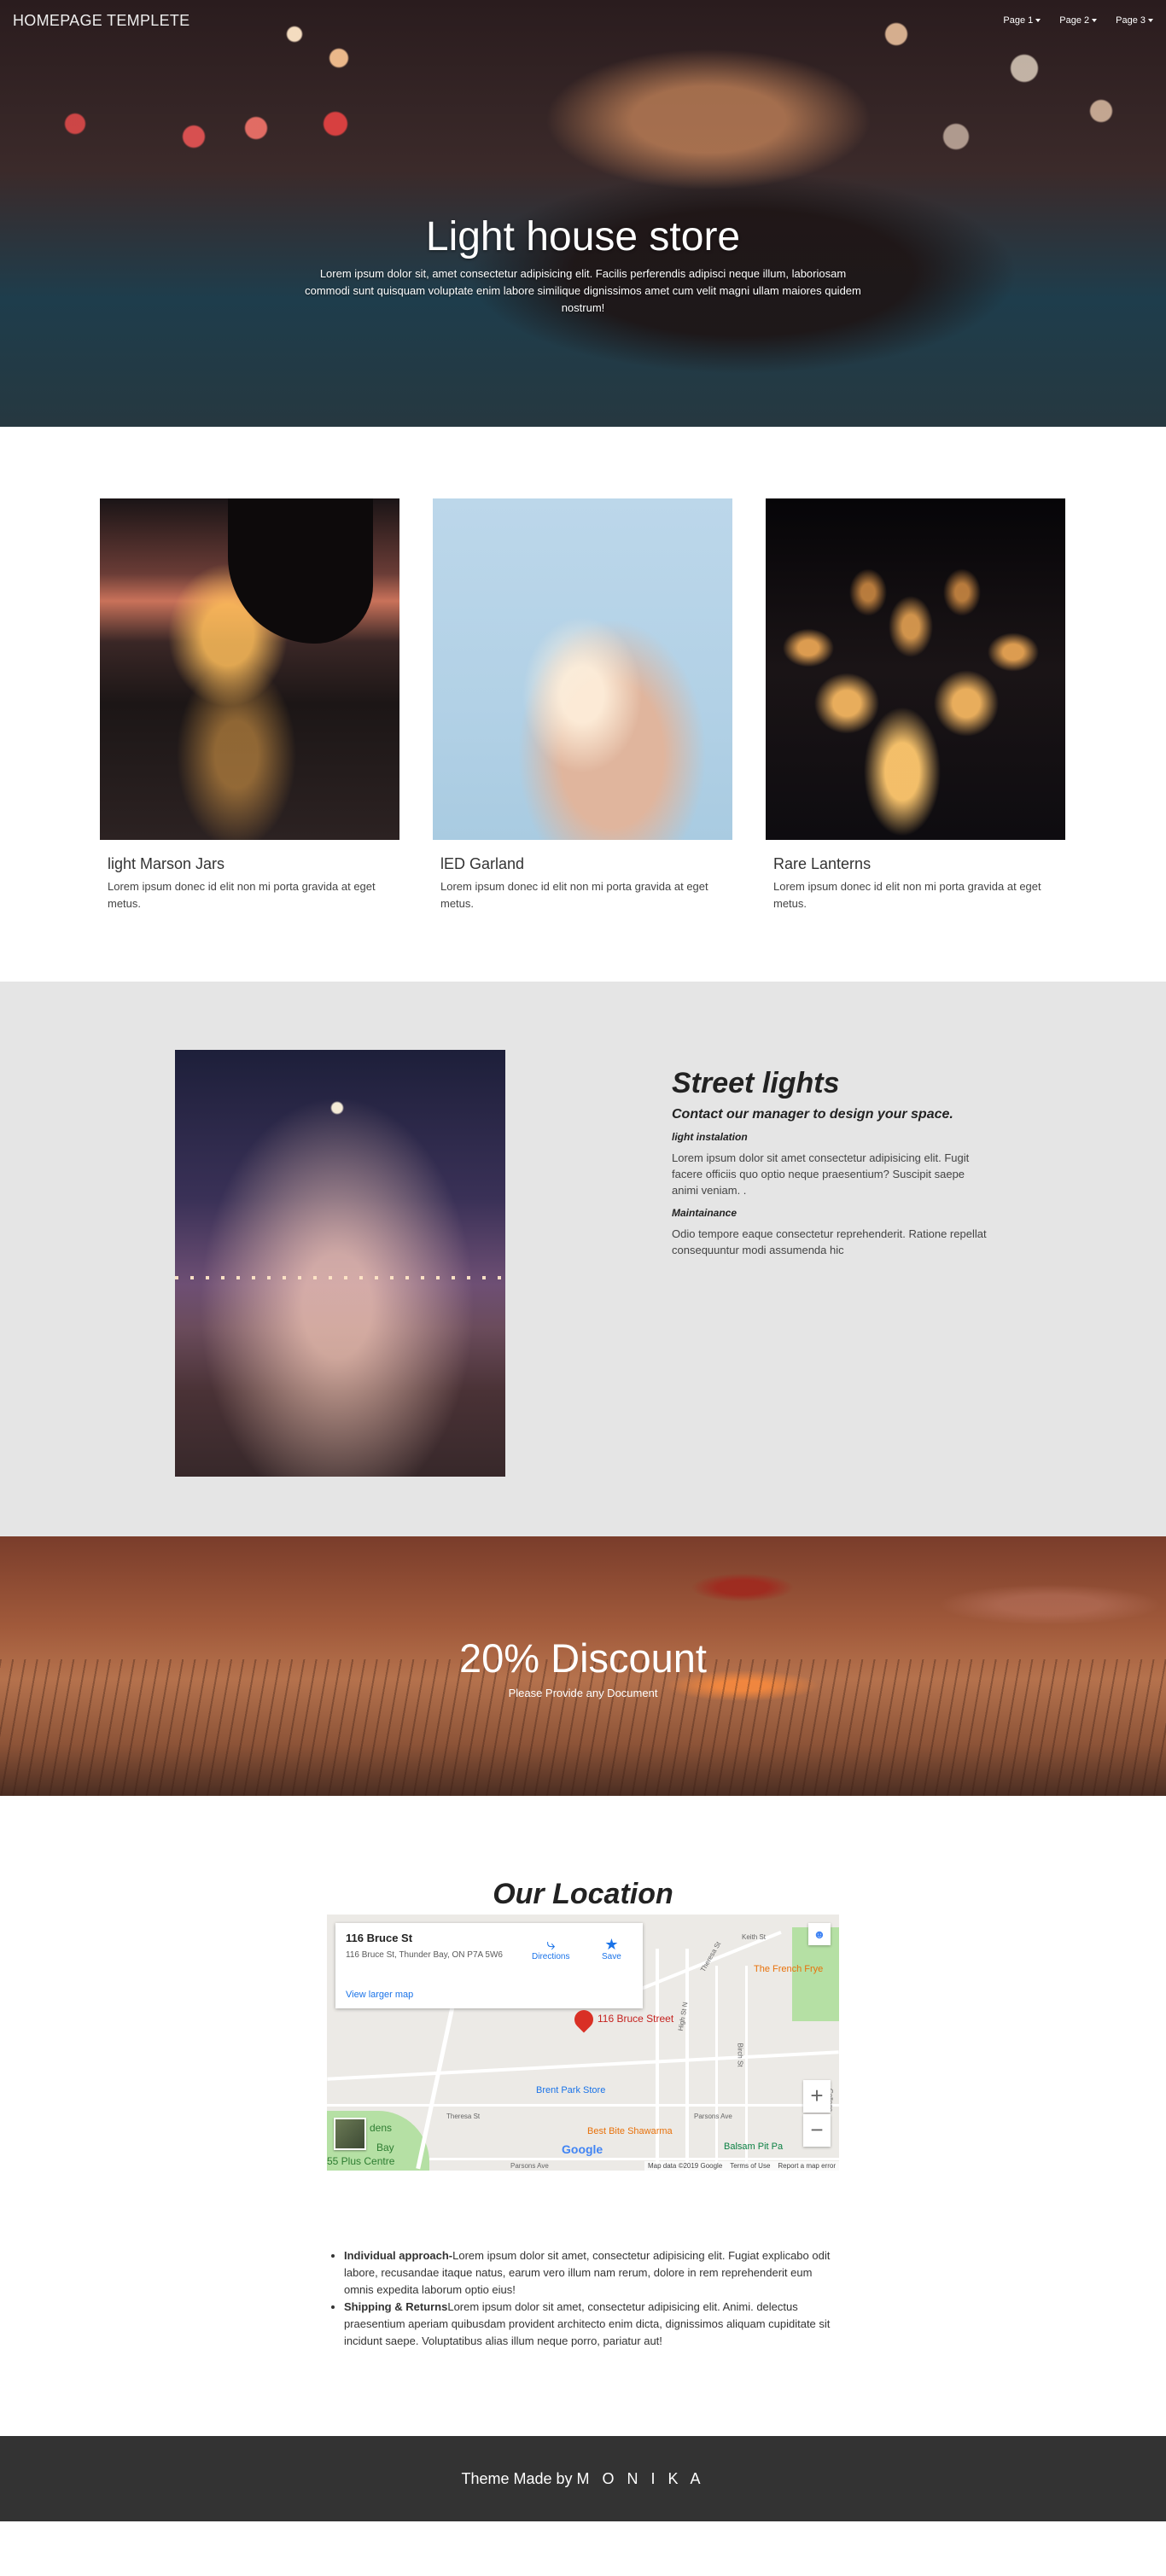  Describe the element at coordinates (820, 1934) in the screenshot. I see `pegman-icon: ☻` at that location.